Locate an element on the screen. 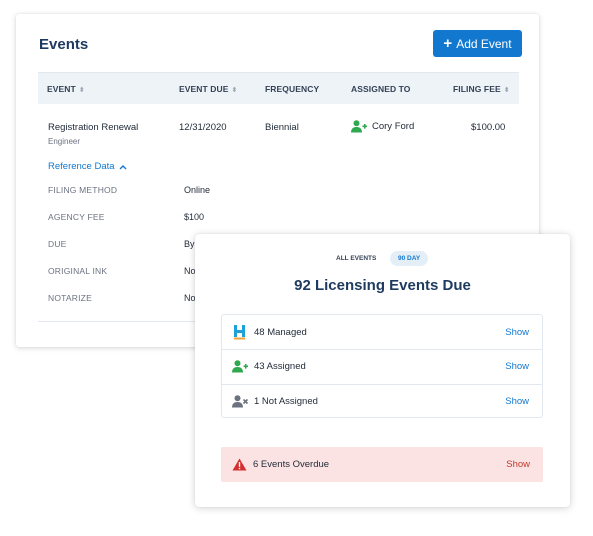  add-event-button: + Add Event is located at coordinates (477, 43).